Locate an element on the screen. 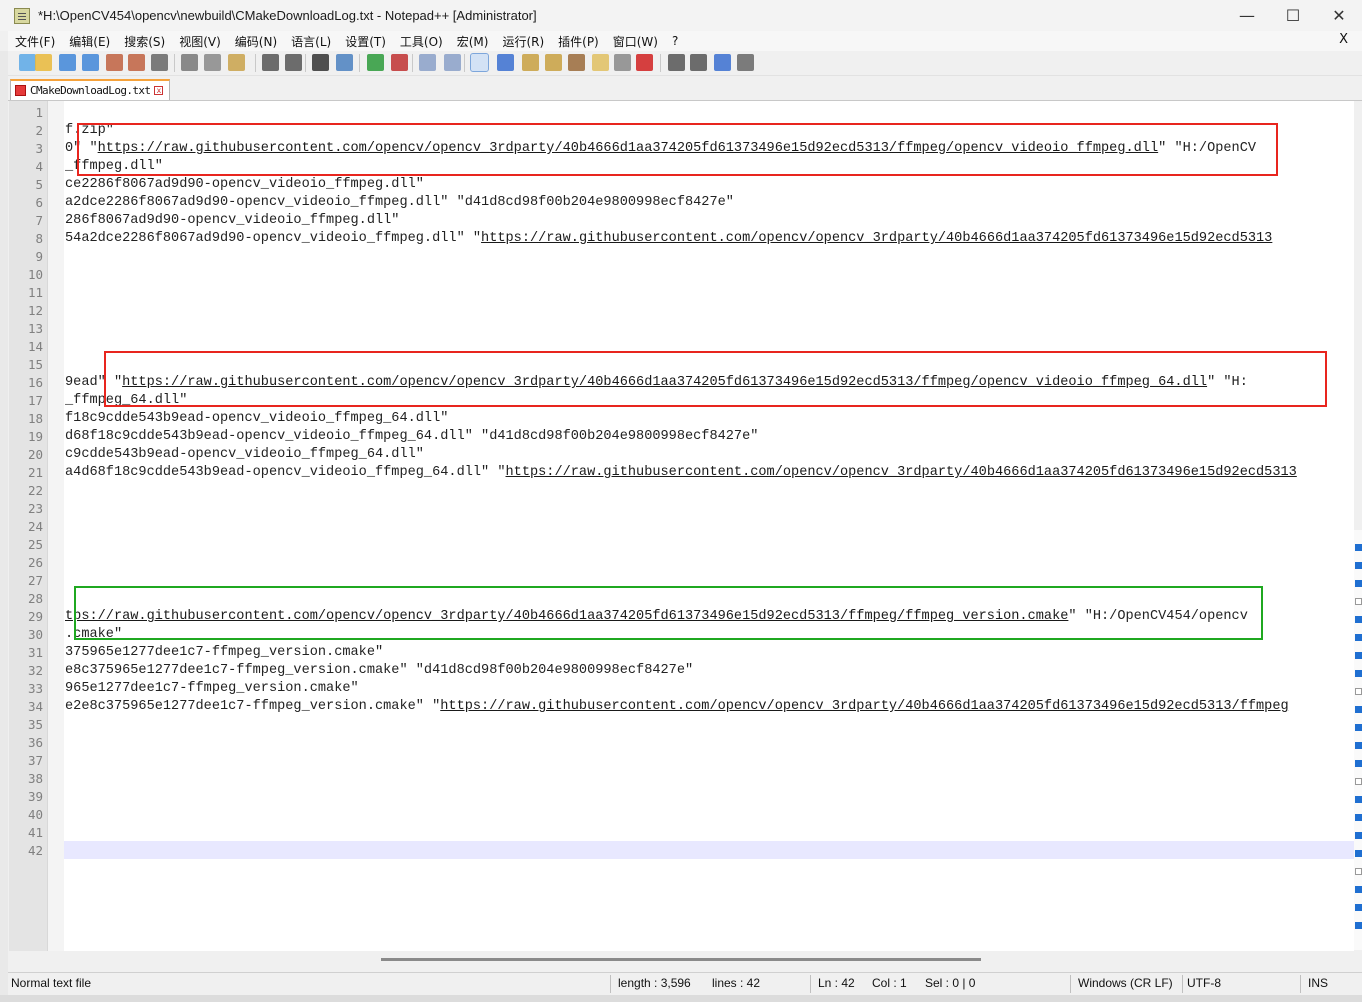  code-line: _ffmpeg.dll" is located at coordinates (114, 167).